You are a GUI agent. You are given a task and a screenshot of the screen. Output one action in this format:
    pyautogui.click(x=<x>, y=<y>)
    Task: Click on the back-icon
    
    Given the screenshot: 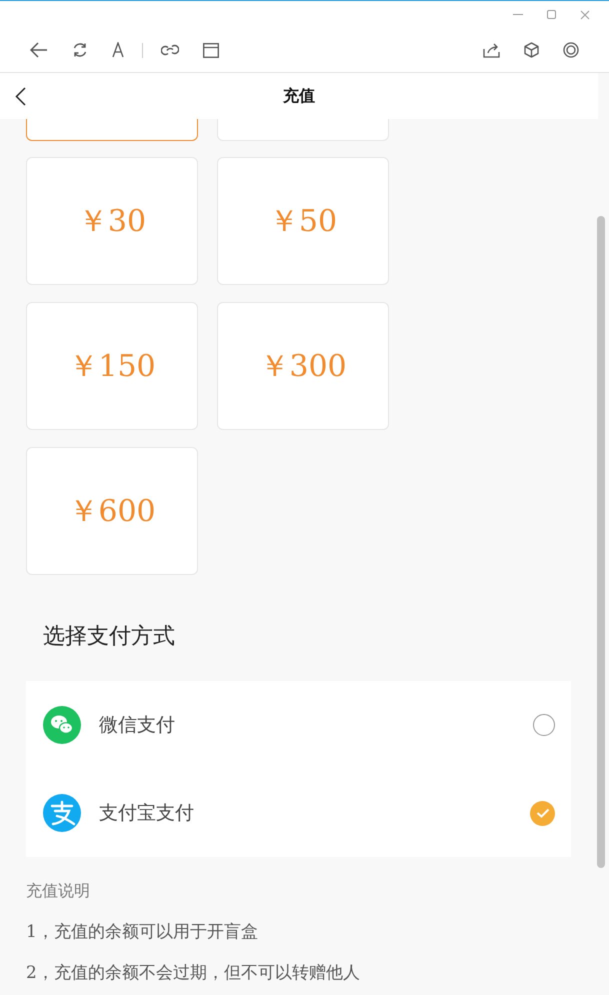 What is the action you would take?
    pyautogui.click(x=20, y=96)
    